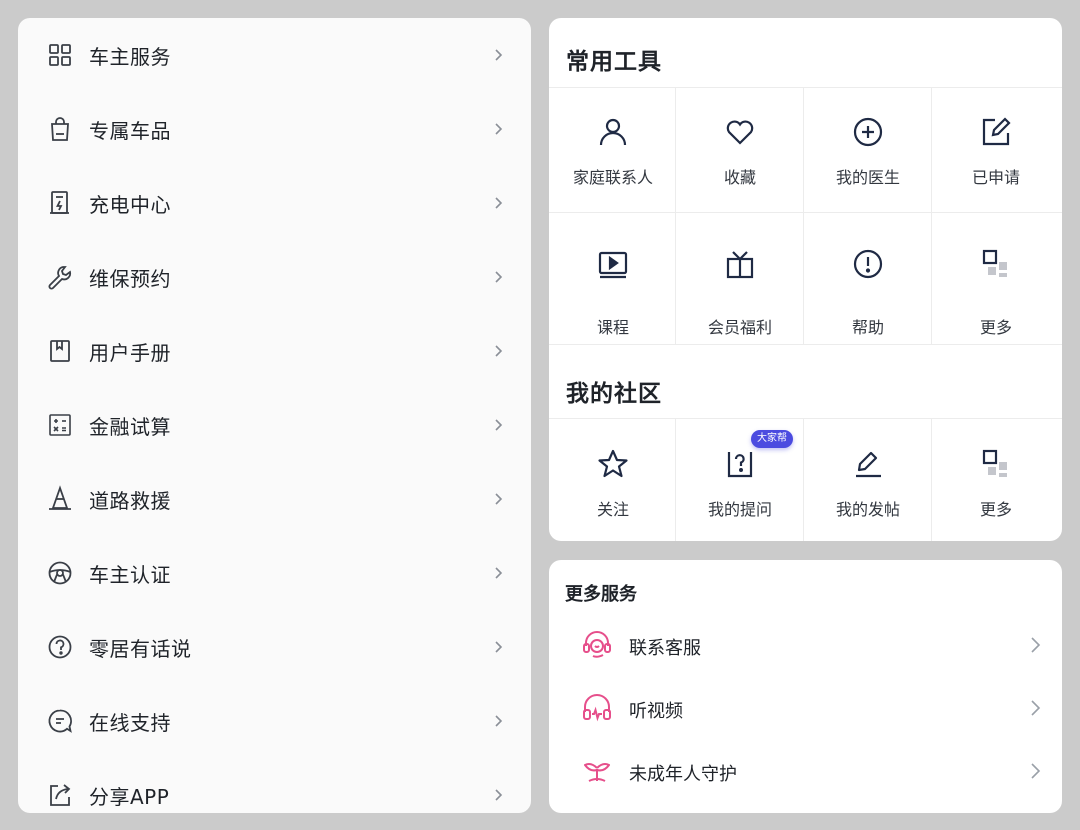  I want to click on menu-item-user-manual: 用户手册, so click(274, 351).